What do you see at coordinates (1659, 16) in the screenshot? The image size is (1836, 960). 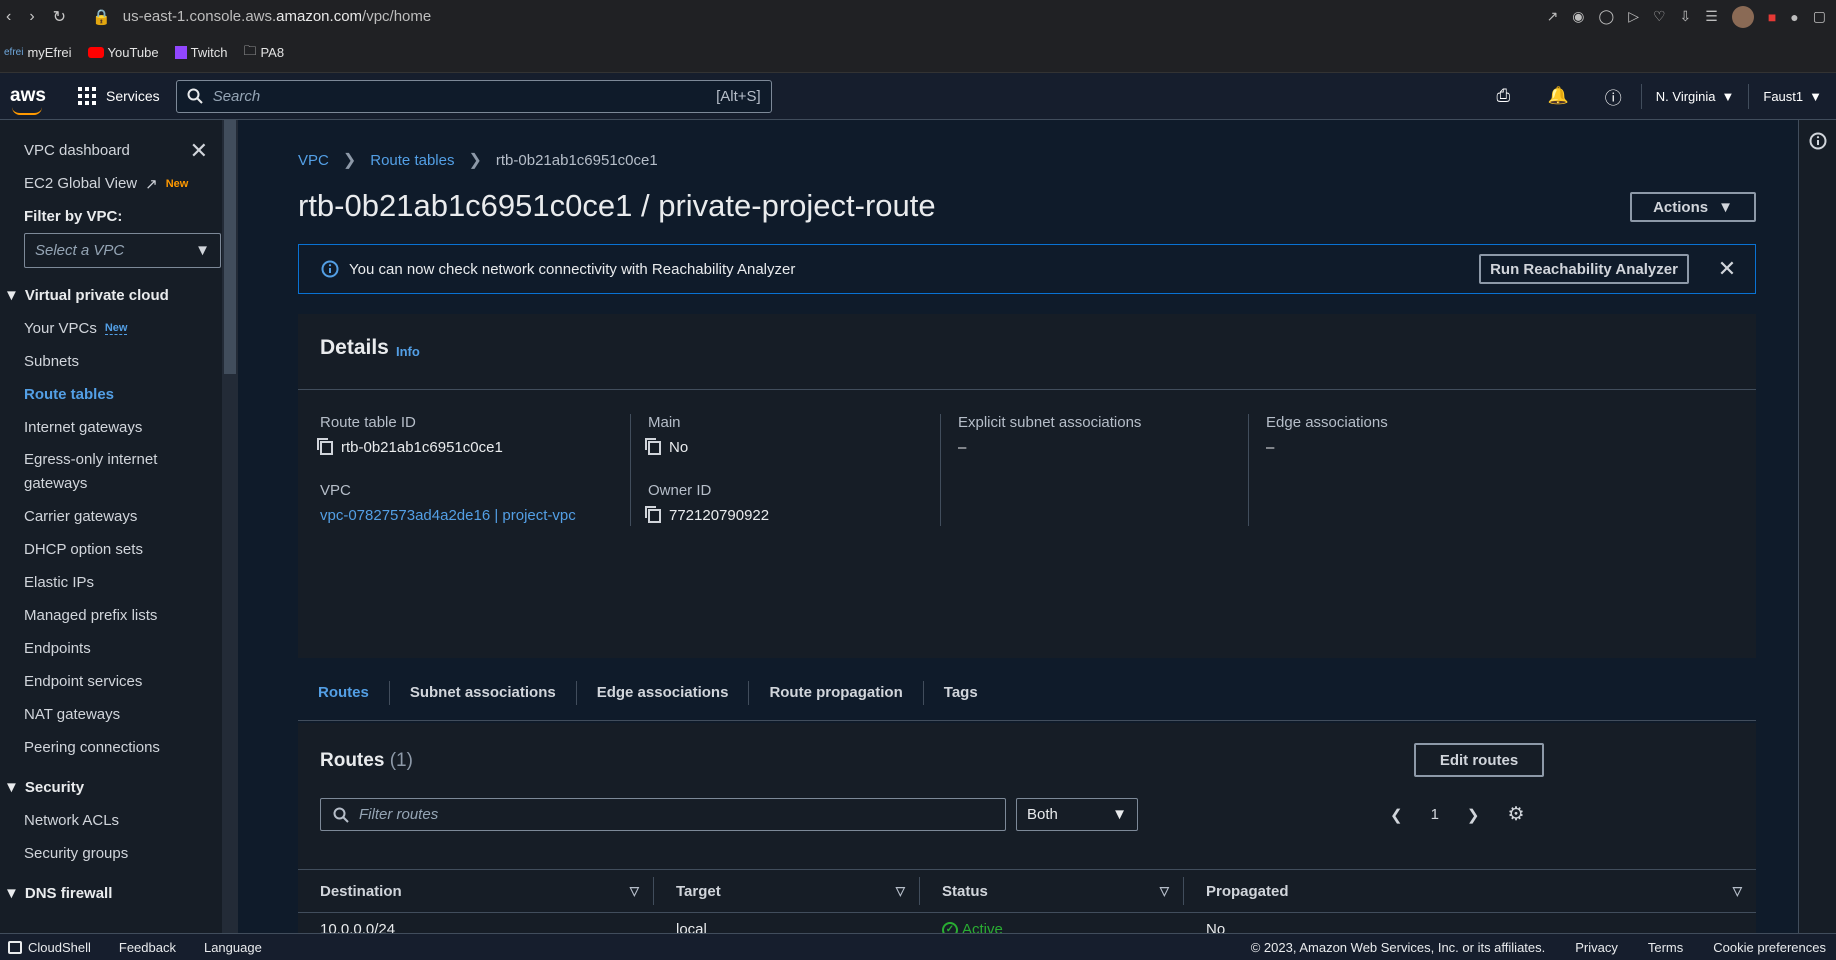 I see `heart-icon: ♡` at bounding box center [1659, 16].